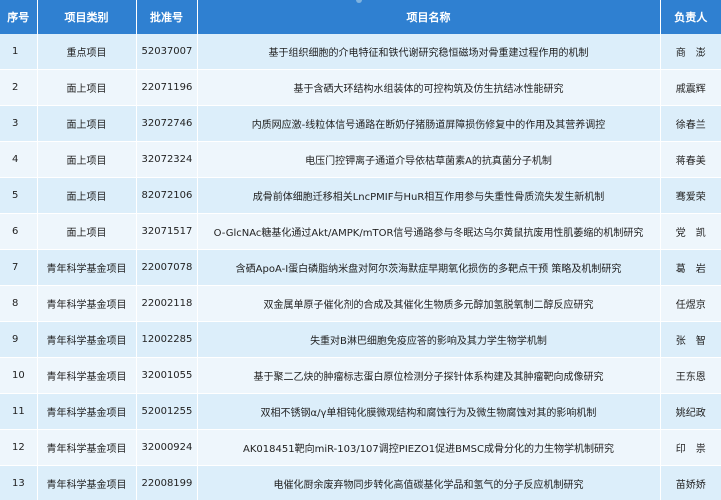 This screenshot has height=500, width=721. Describe the element at coordinates (167, 411) in the screenshot. I see `cell-approval-no: 52001255` at that location.